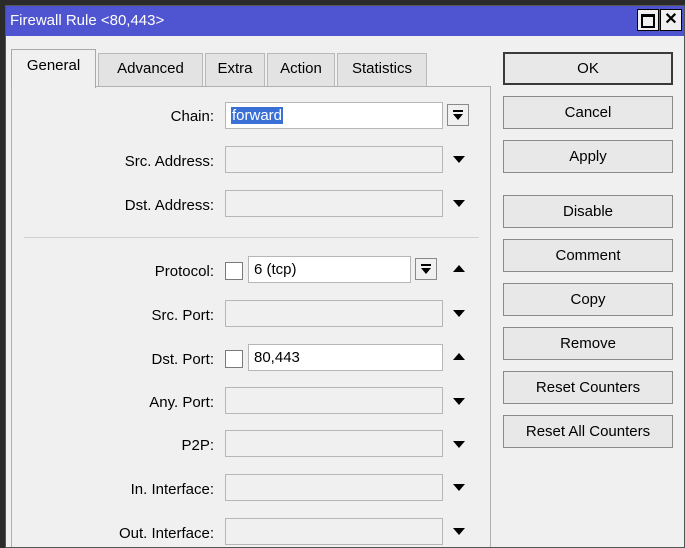 This screenshot has width=685, height=548. I want to click on chain-value: forward, so click(257, 115).